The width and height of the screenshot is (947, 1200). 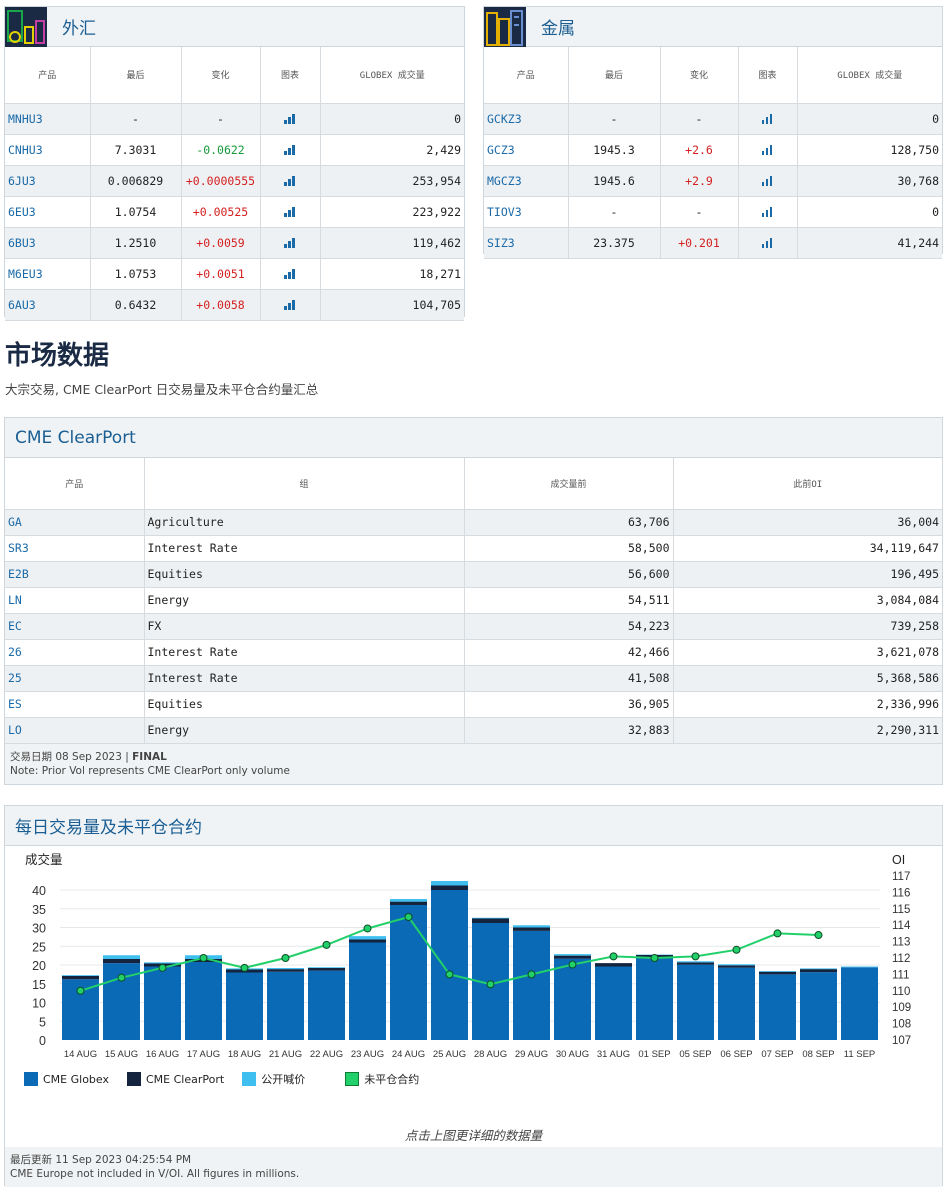 I want to click on globex-volume: 223,922, so click(x=392, y=212).